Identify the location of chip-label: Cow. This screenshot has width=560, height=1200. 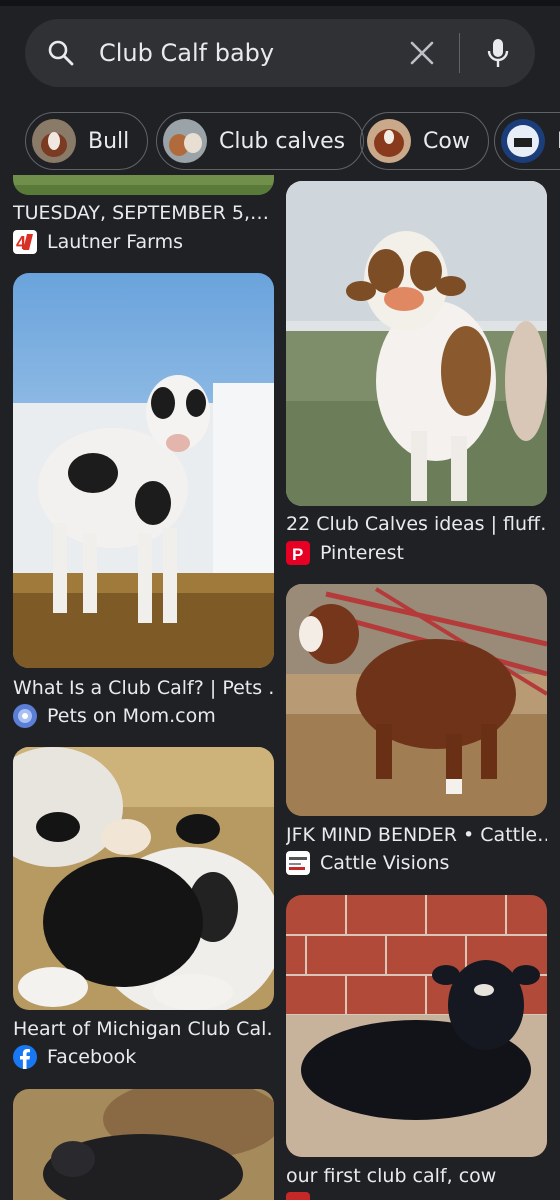
(446, 141).